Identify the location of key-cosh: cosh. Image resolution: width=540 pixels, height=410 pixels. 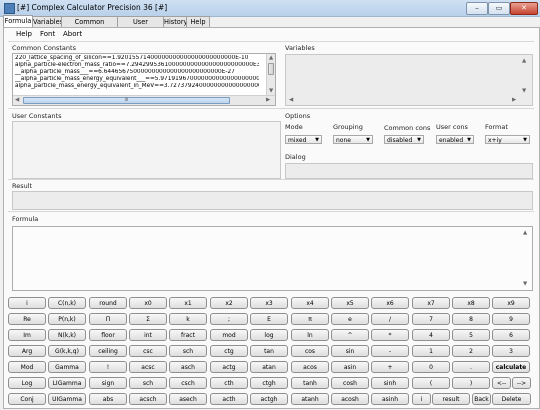
(350, 383).